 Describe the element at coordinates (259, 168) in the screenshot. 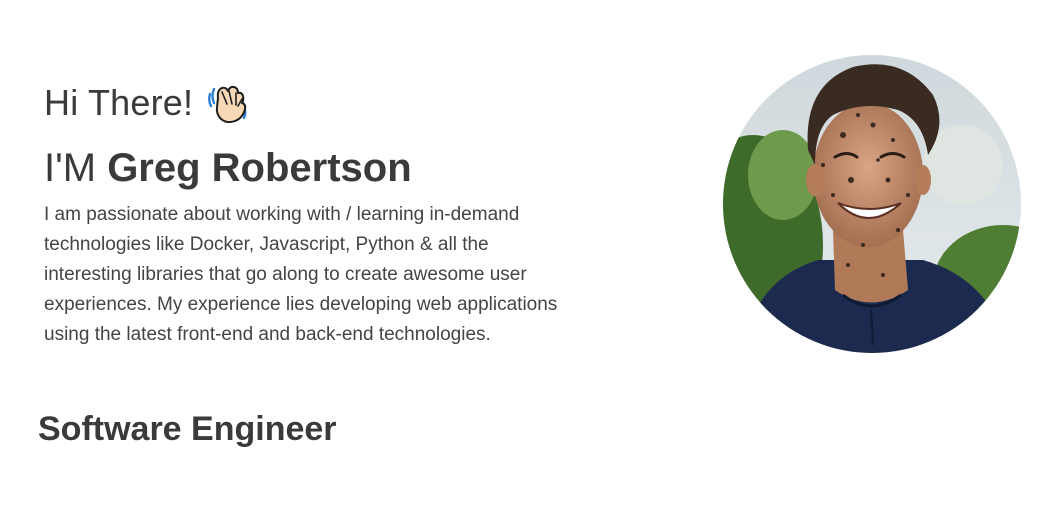

I see `full-name: Greg Robertson` at that location.